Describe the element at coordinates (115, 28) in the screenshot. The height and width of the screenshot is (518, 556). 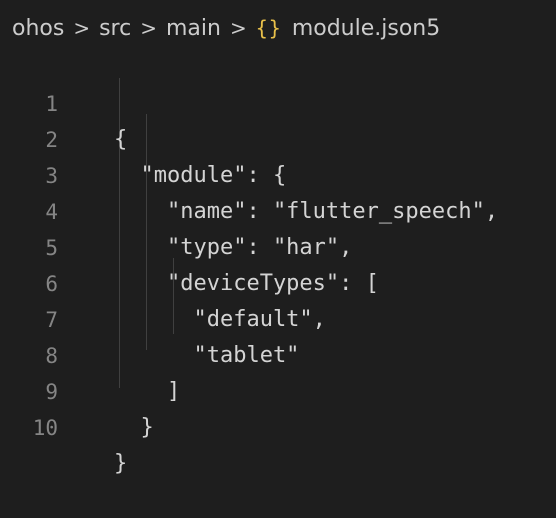
I see `breadcrumb-item-src: src` at that location.